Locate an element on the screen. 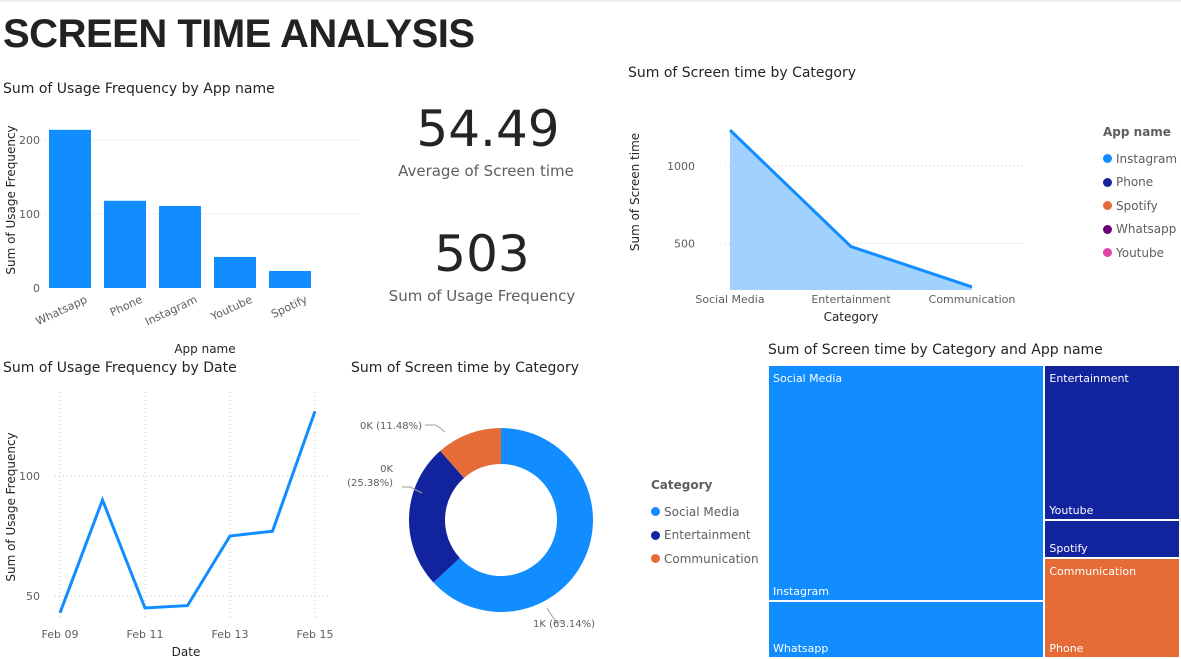  area-legend-title: App name is located at coordinates (1137, 132).